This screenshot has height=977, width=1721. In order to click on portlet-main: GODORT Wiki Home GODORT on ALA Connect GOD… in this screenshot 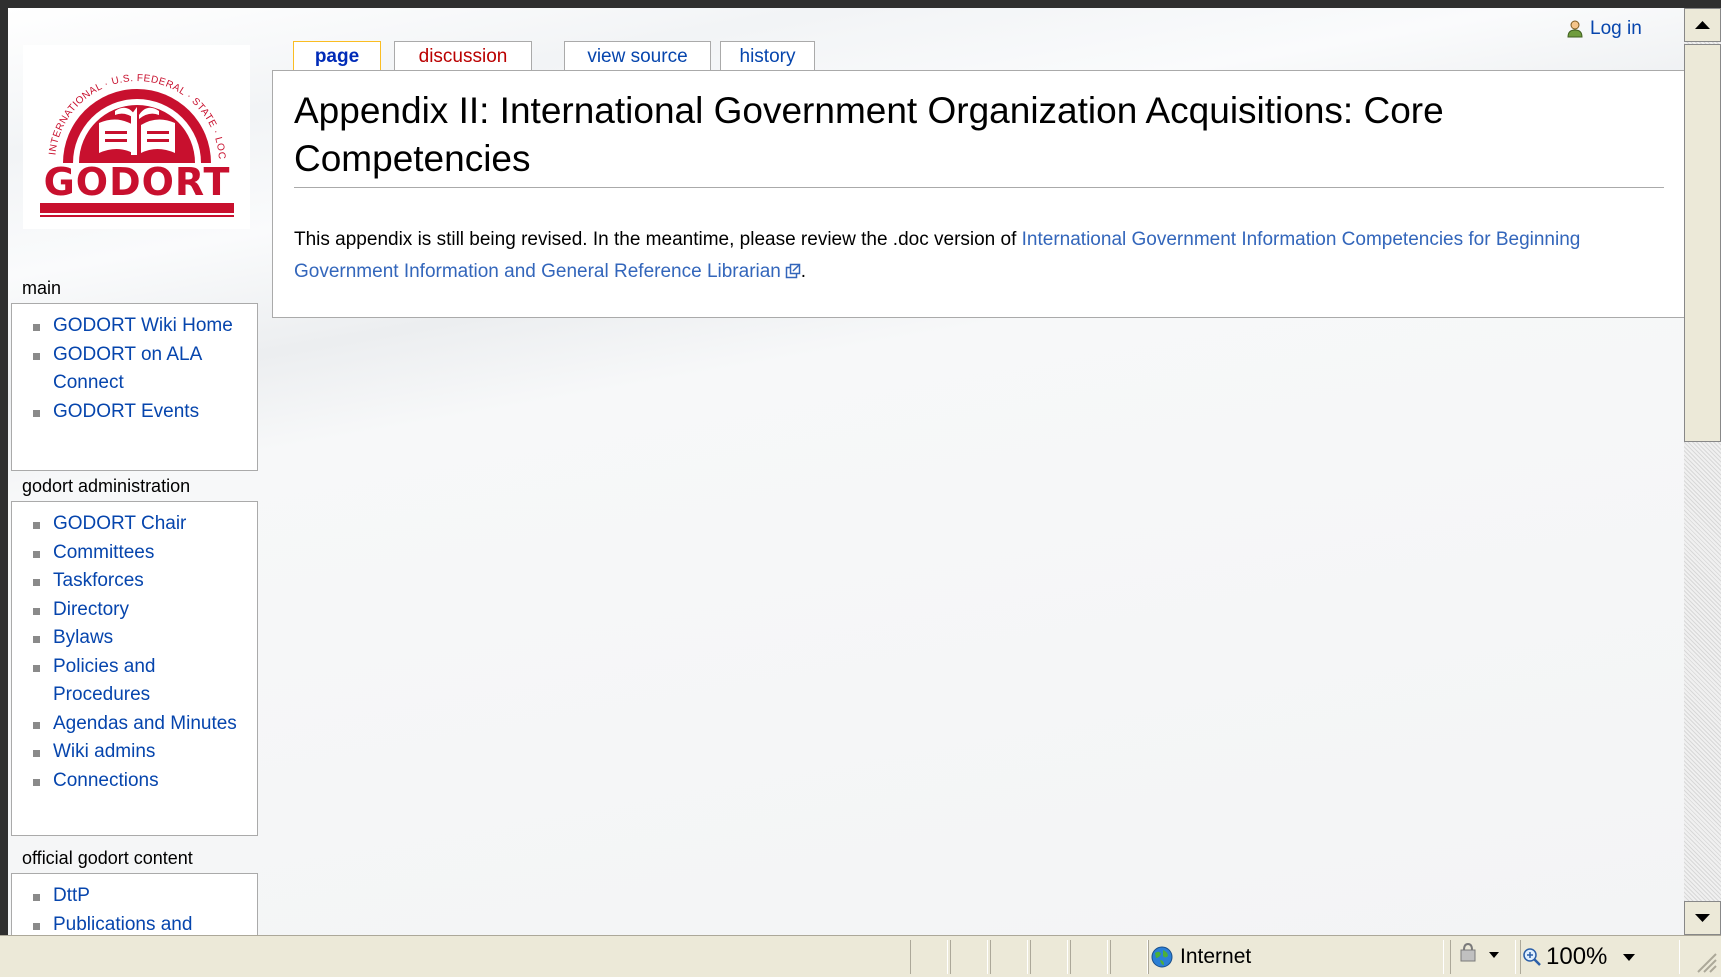, I will do `click(134, 387)`.